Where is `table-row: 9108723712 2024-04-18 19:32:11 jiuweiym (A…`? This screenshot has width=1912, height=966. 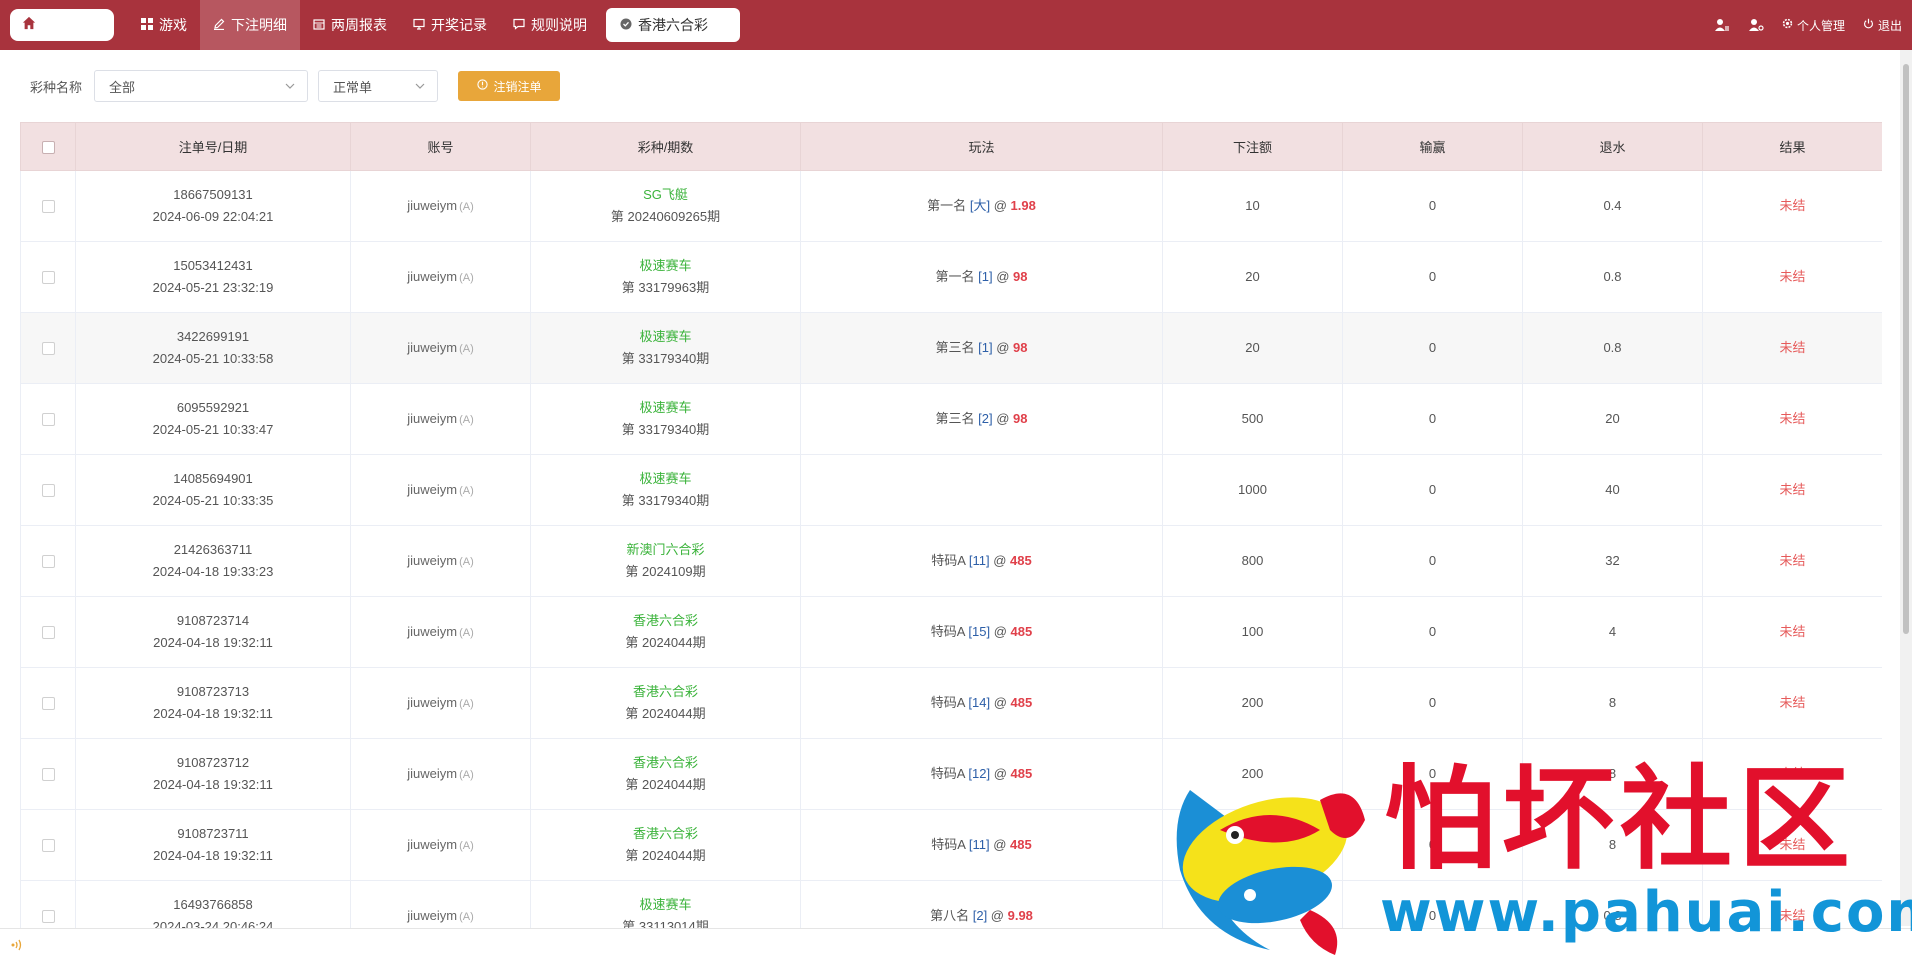 table-row: 9108723712 2024-04-18 19:32:11 jiuweiym (A… is located at coordinates (951, 774).